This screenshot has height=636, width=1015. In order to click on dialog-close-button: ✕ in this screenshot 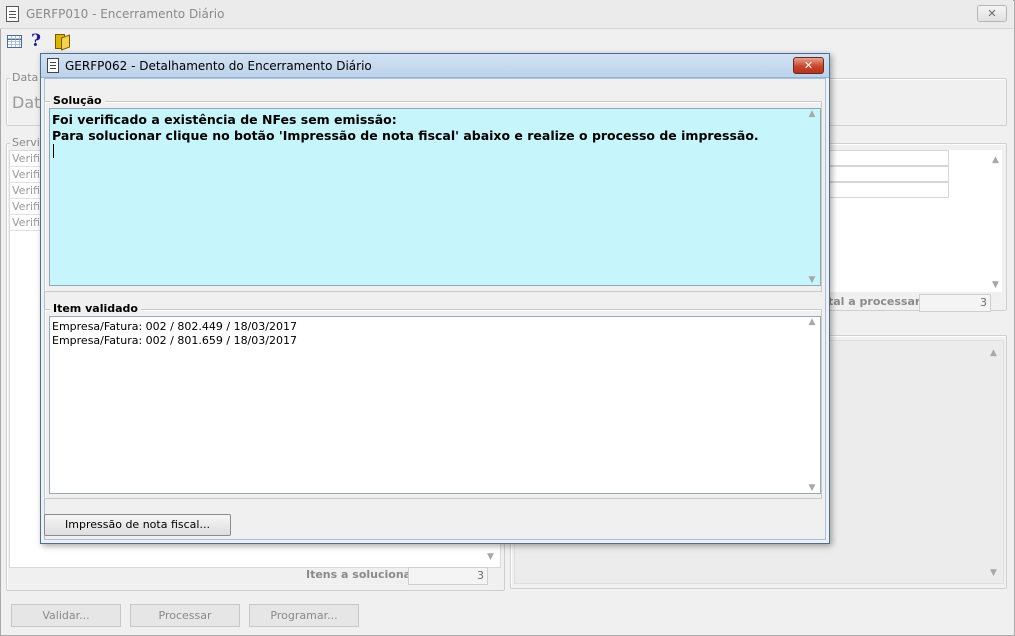, I will do `click(808, 65)`.